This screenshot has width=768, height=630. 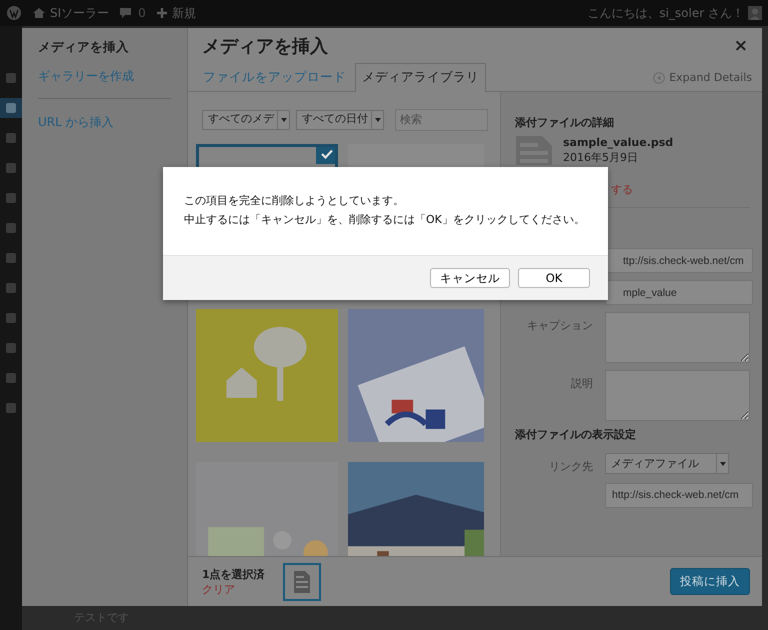 What do you see at coordinates (679, 261) in the screenshot?
I see `text-field: ttp://sis.check-web.net/cm` at bounding box center [679, 261].